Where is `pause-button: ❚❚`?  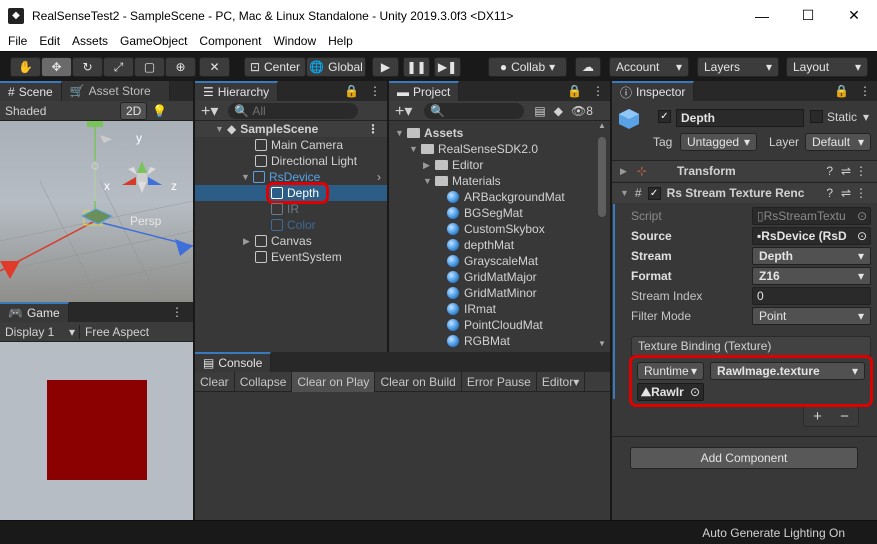 pause-button: ❚❚ is located at coordinates (416, 67).